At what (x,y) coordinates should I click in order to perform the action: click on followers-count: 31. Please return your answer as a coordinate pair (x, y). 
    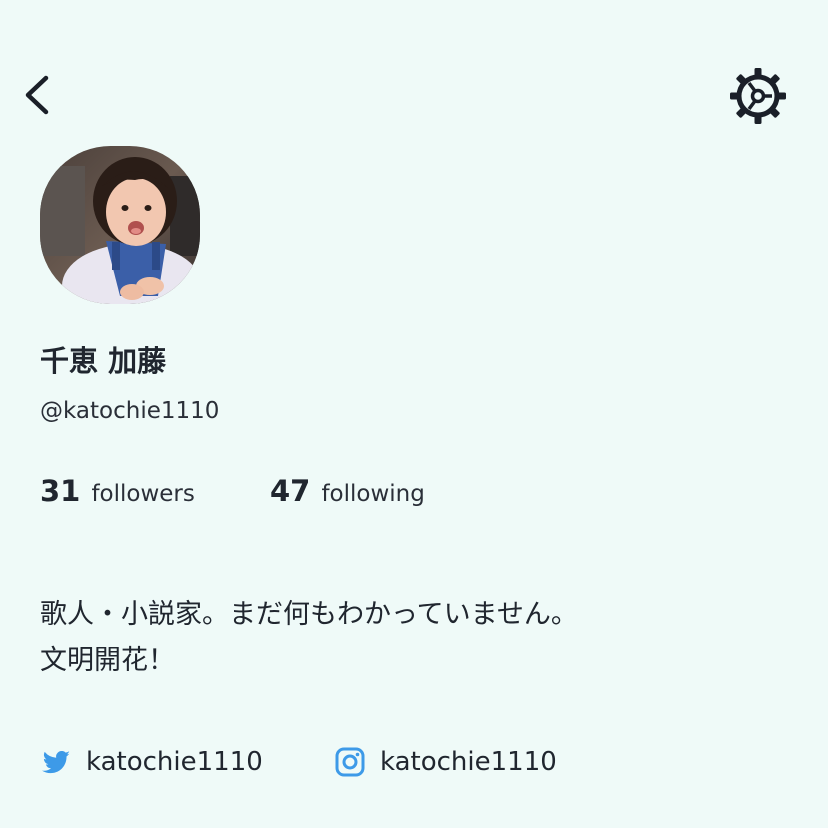
    Looking at the image, I should click on (60, 491).